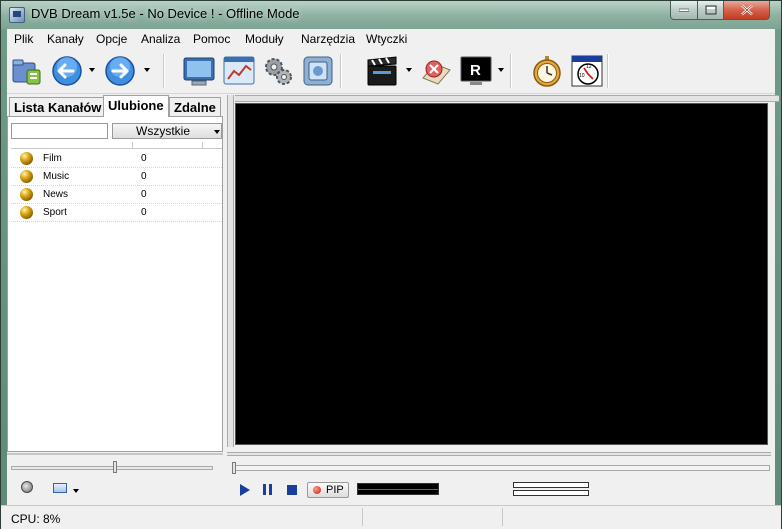 This screenshot has height=529, width=782. I want to click on clapperboard-icon, so click(382, 71).